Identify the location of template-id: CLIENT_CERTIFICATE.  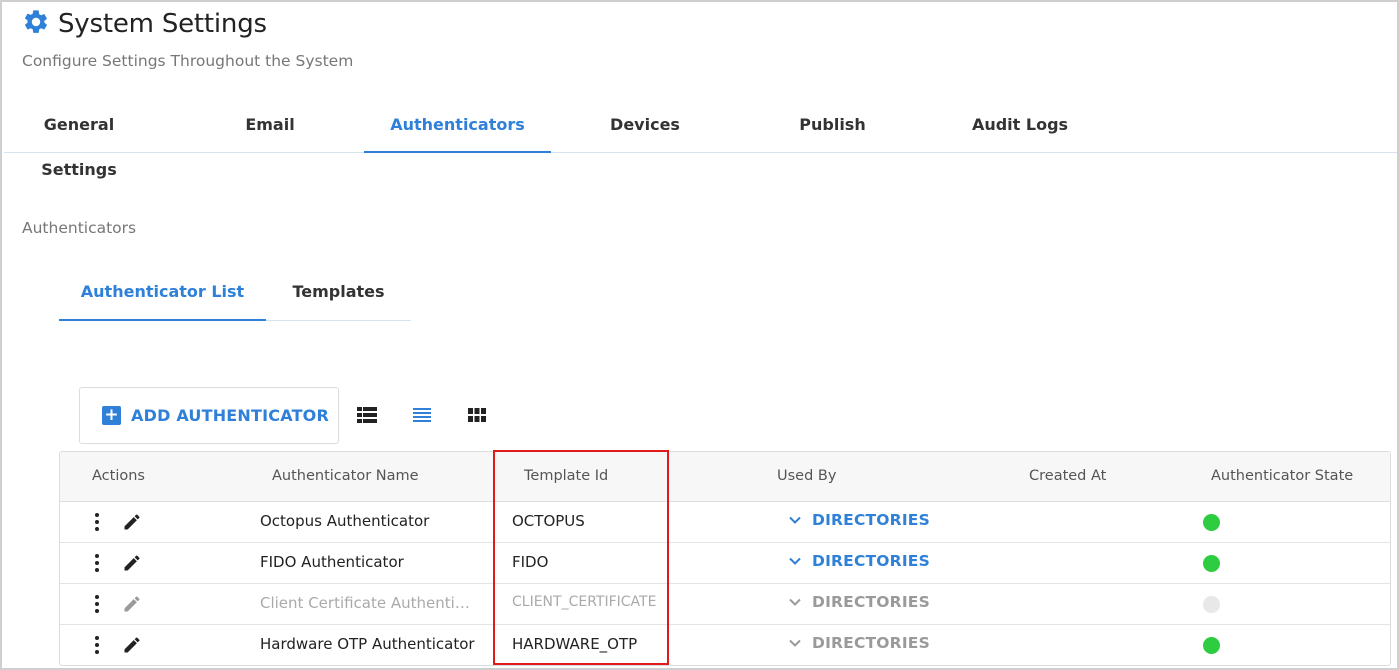
(584, 602).